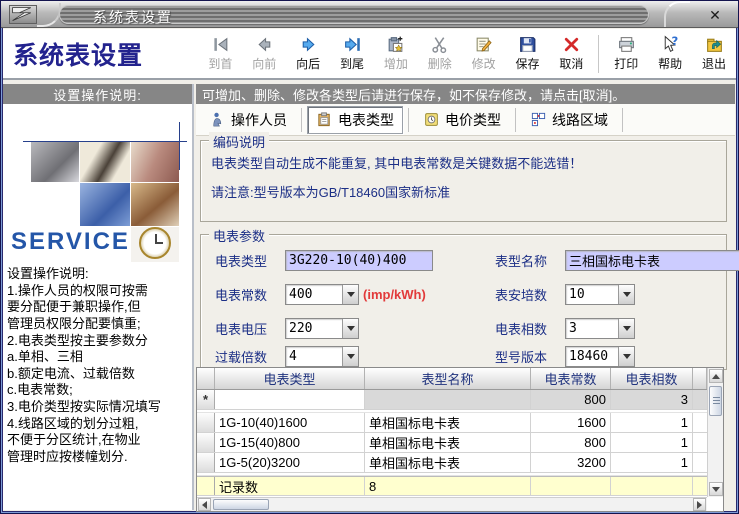 The image size is (739, 514). I want to click on version-label: 型号版本, so click(521, 357).